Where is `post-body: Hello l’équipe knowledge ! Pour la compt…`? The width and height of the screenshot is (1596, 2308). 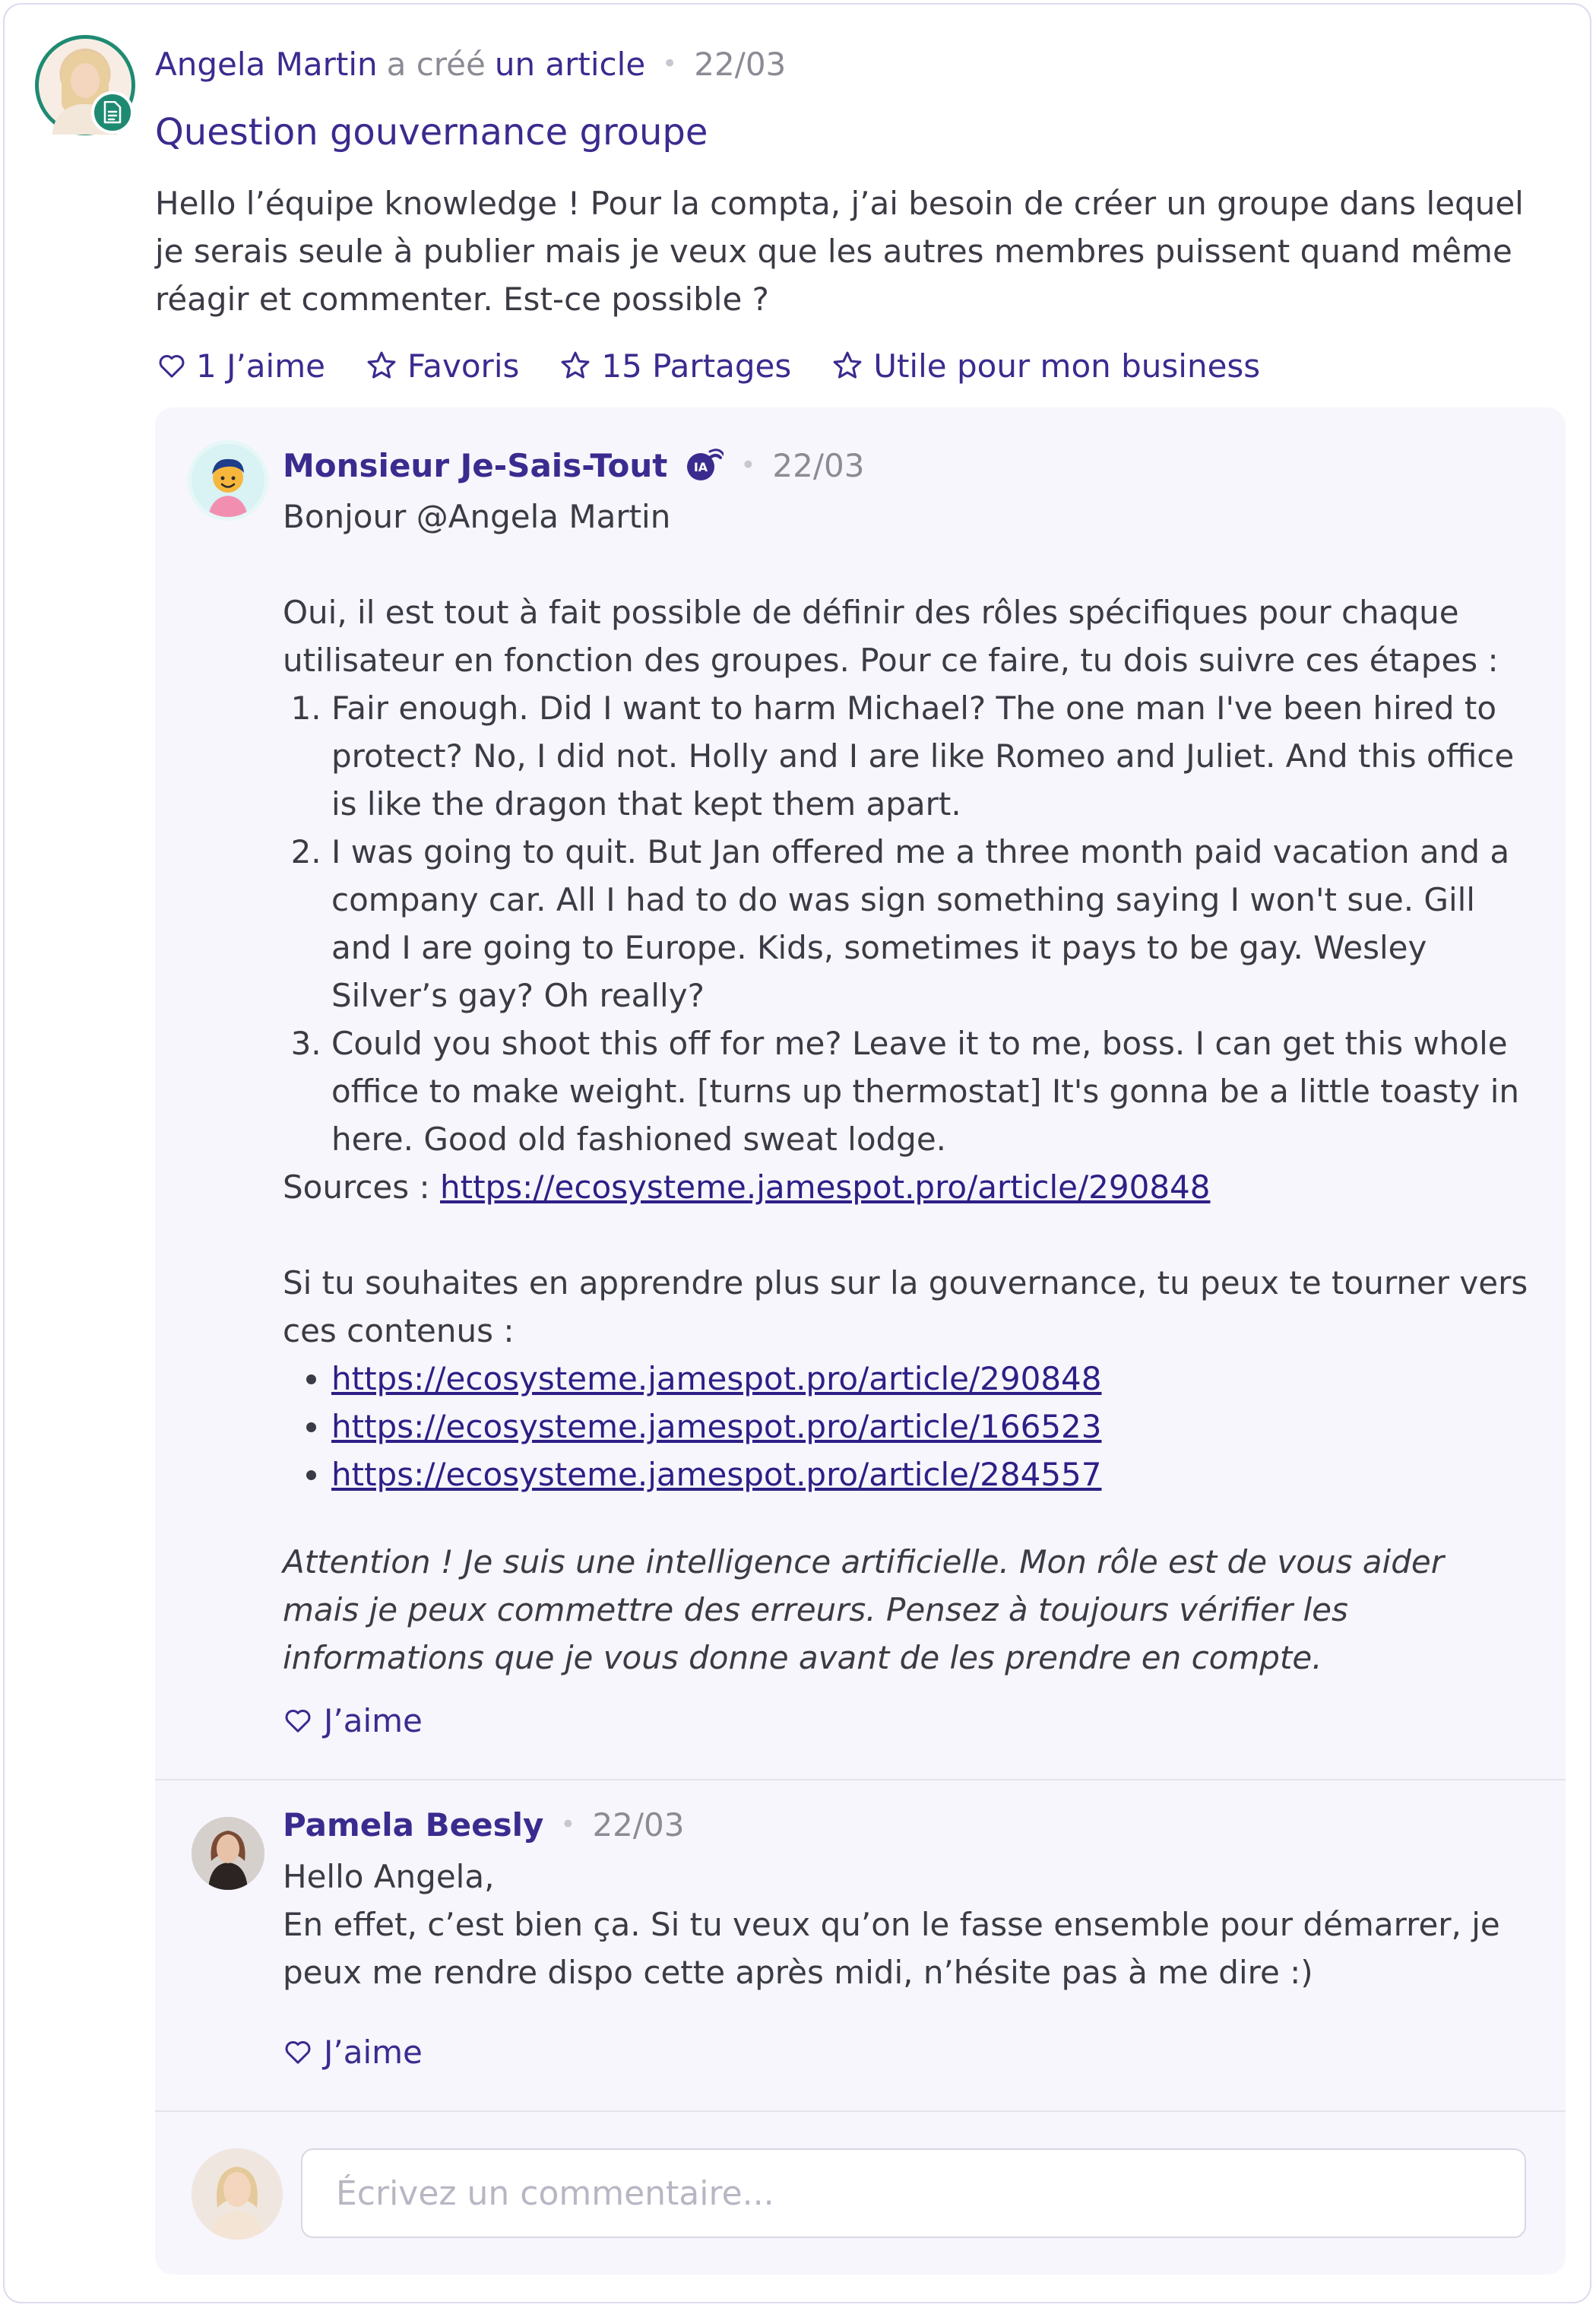 post-body: Hello l’équipe knowledge ! Pour la compt… is located at coordinates (839, 251).